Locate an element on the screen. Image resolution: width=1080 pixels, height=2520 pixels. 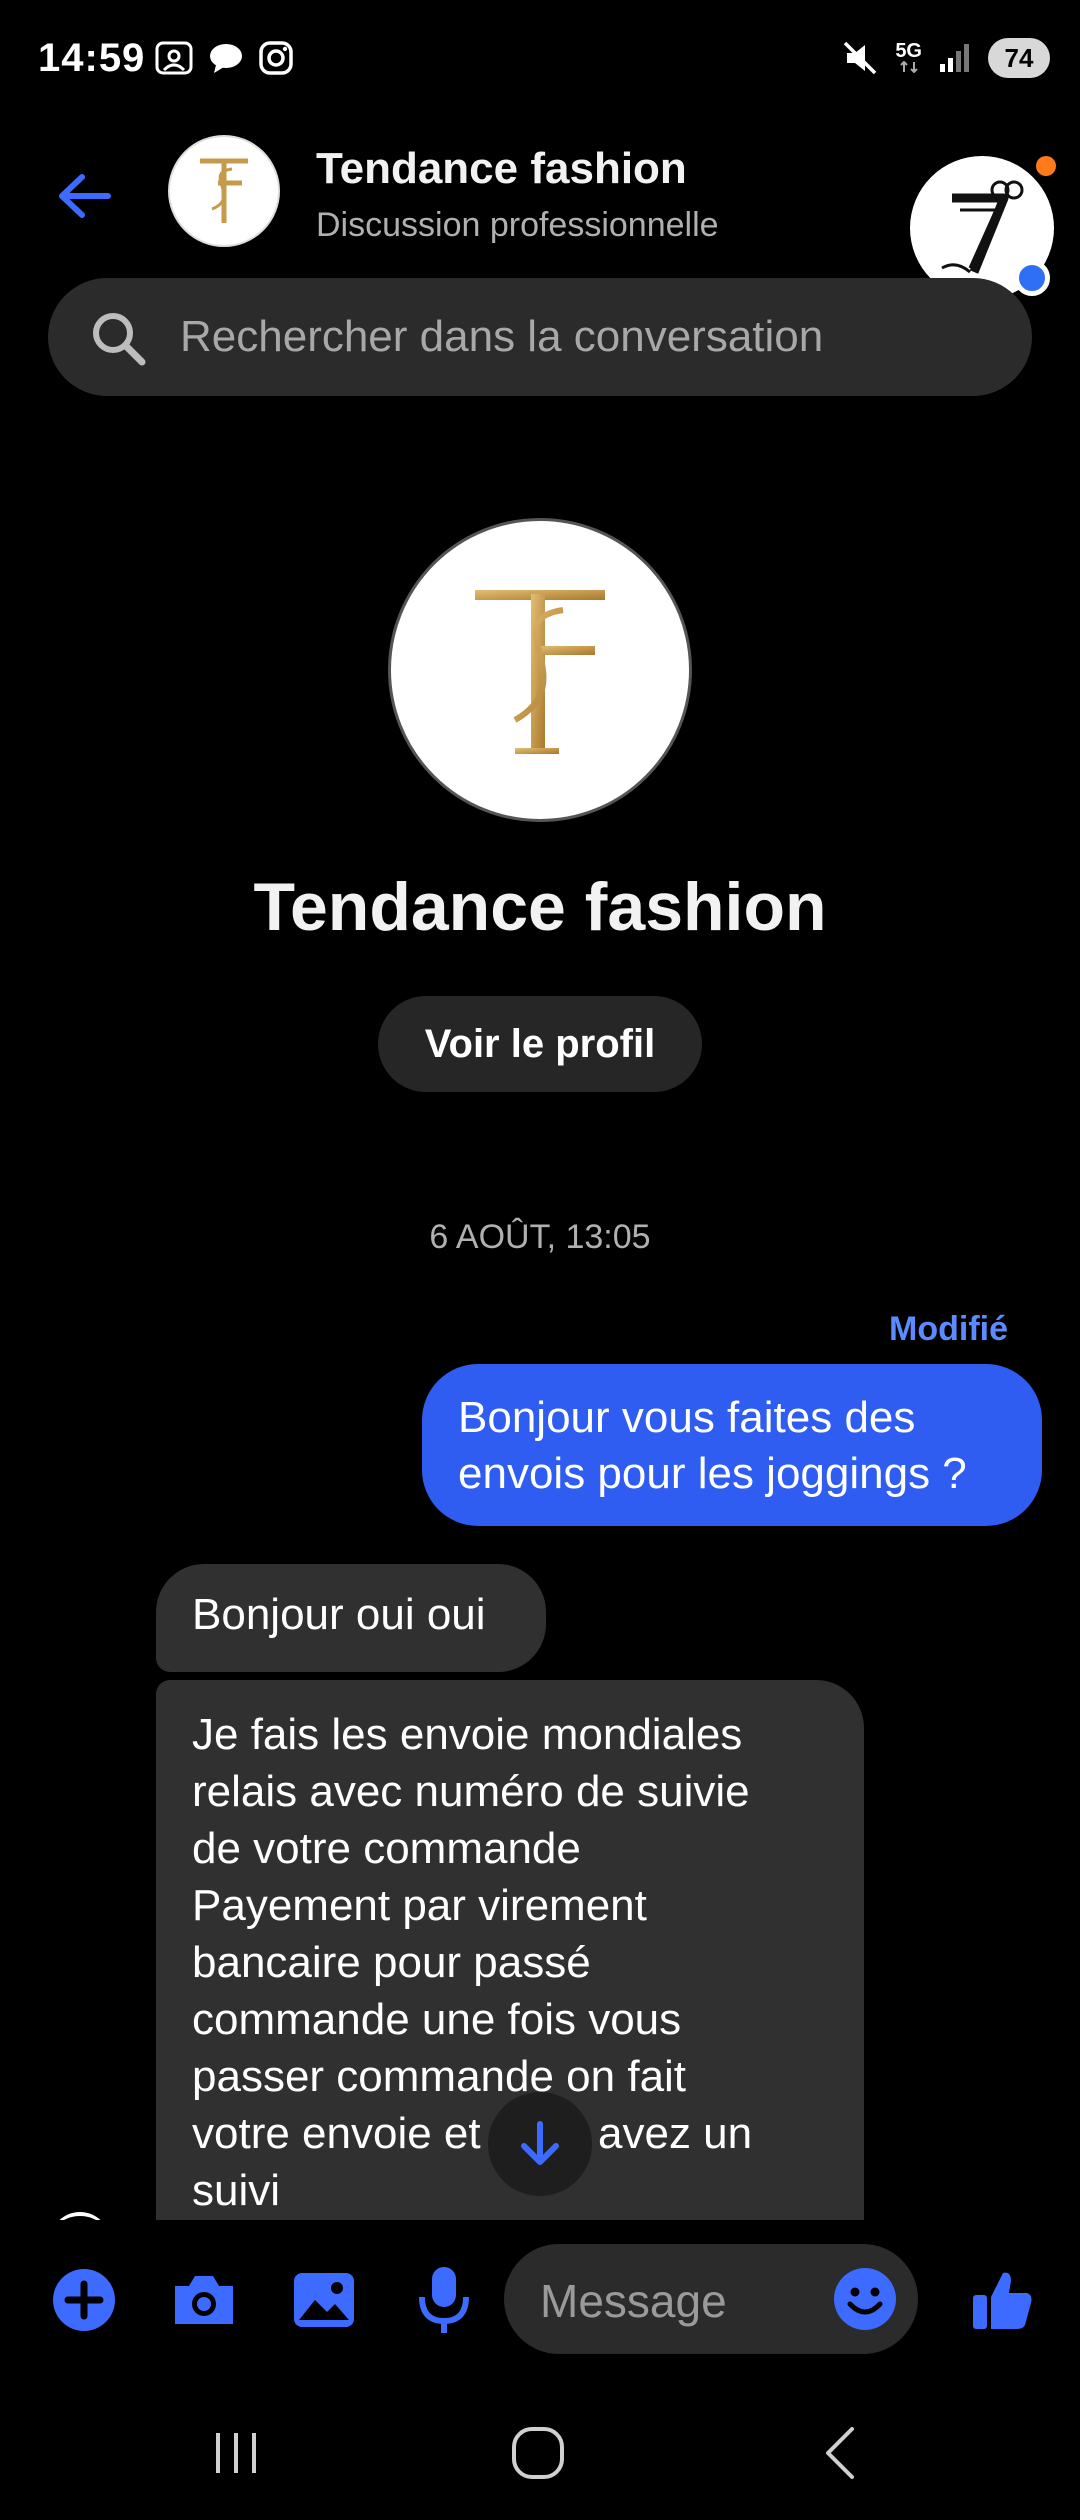
like-button is located at coordinates (1002, 2300).